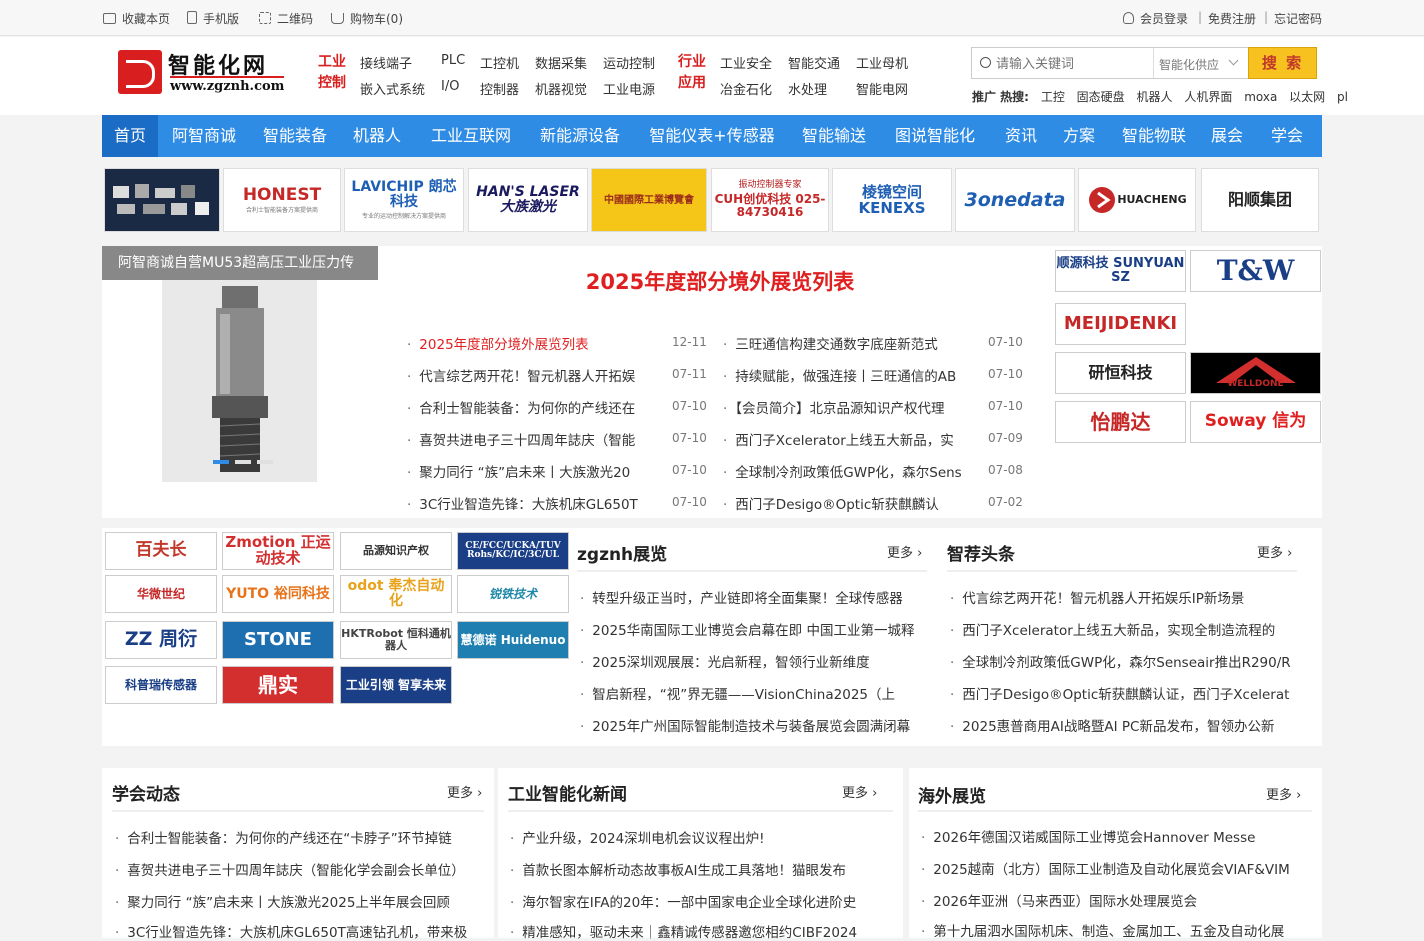  I want to click on forgot-password-link: 忘记密码, so click(1298, 18).